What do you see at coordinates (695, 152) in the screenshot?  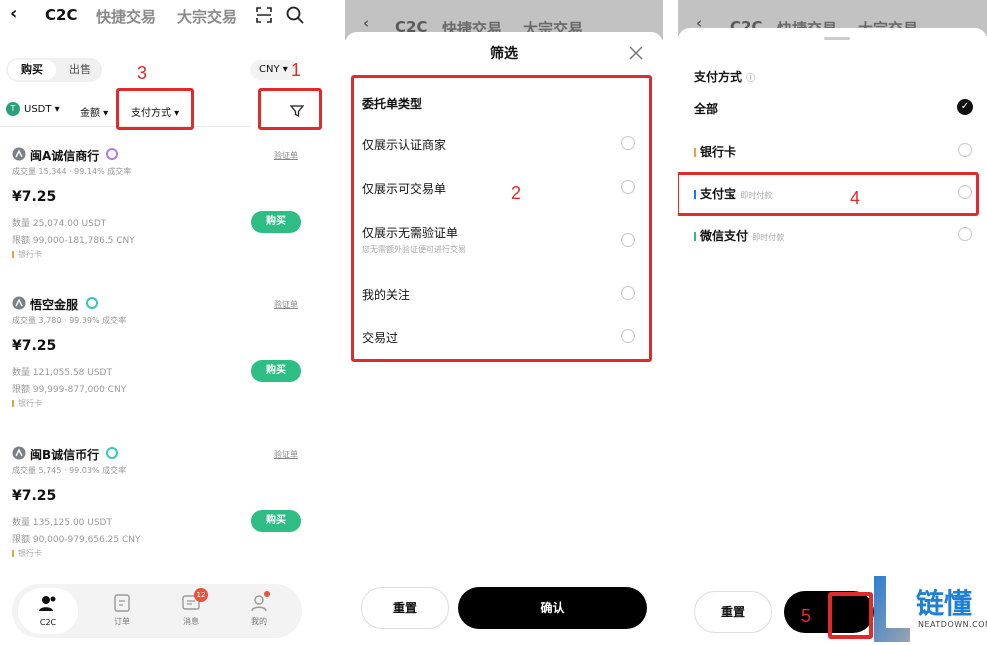 I see `bank-color-tag` at bounding box center [695, 152].